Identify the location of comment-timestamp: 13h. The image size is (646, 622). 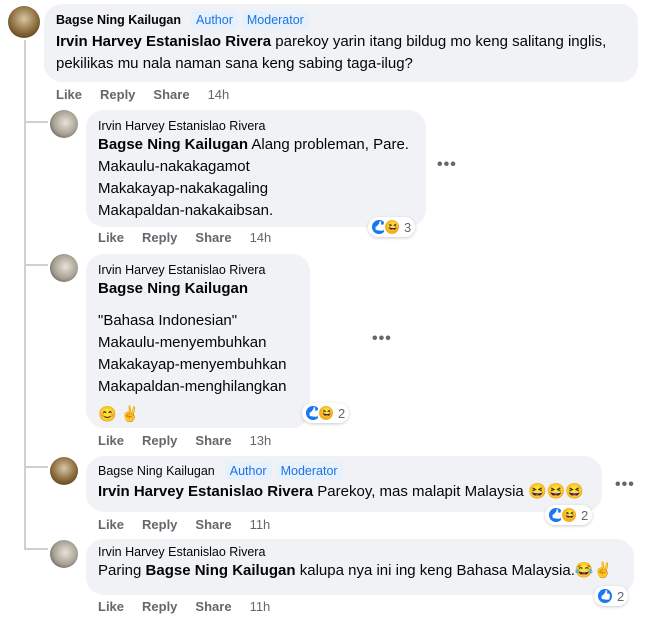
(261, 440).